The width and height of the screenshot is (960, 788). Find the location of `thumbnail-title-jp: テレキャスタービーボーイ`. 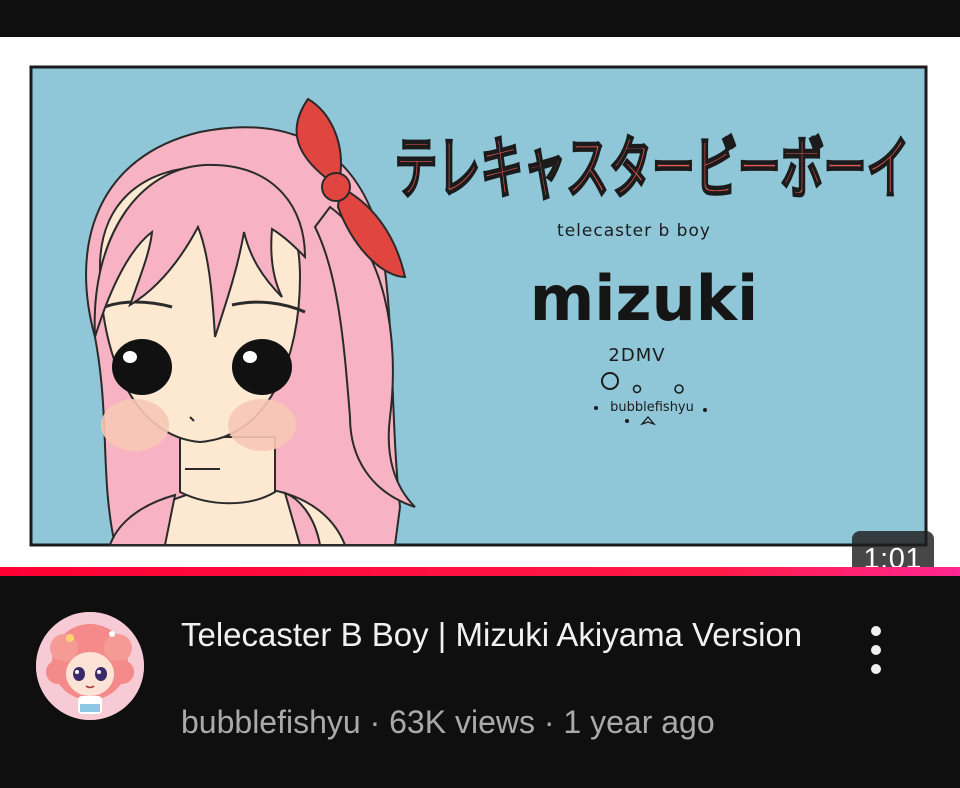

thumbnail-title-jp: テレキャスタービーボーイ is located at coordinates (652, 169).